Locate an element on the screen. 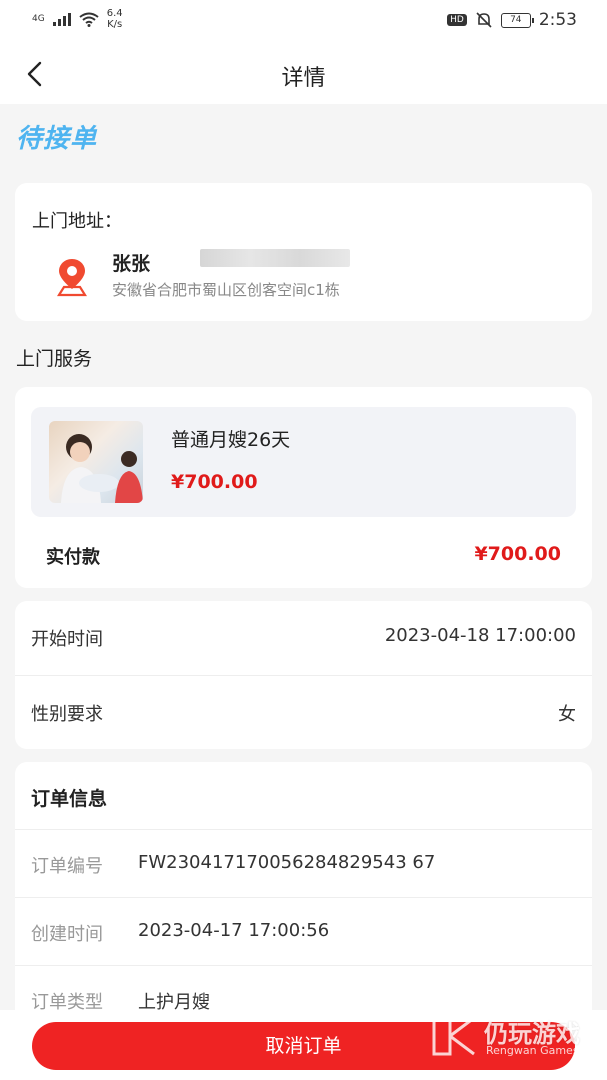 The height and width of the screenshot is (1080, 607). requirements-card: 开始时间 2023-04-18 17:00:00 性别要求 女 is located at coordinates (303, 675).